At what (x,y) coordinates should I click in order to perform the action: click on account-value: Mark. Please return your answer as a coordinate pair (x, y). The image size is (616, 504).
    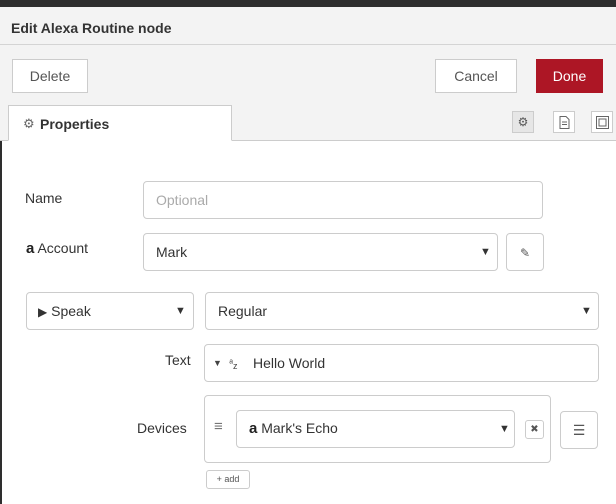
    Looking at the image, I should click on (172, 252).